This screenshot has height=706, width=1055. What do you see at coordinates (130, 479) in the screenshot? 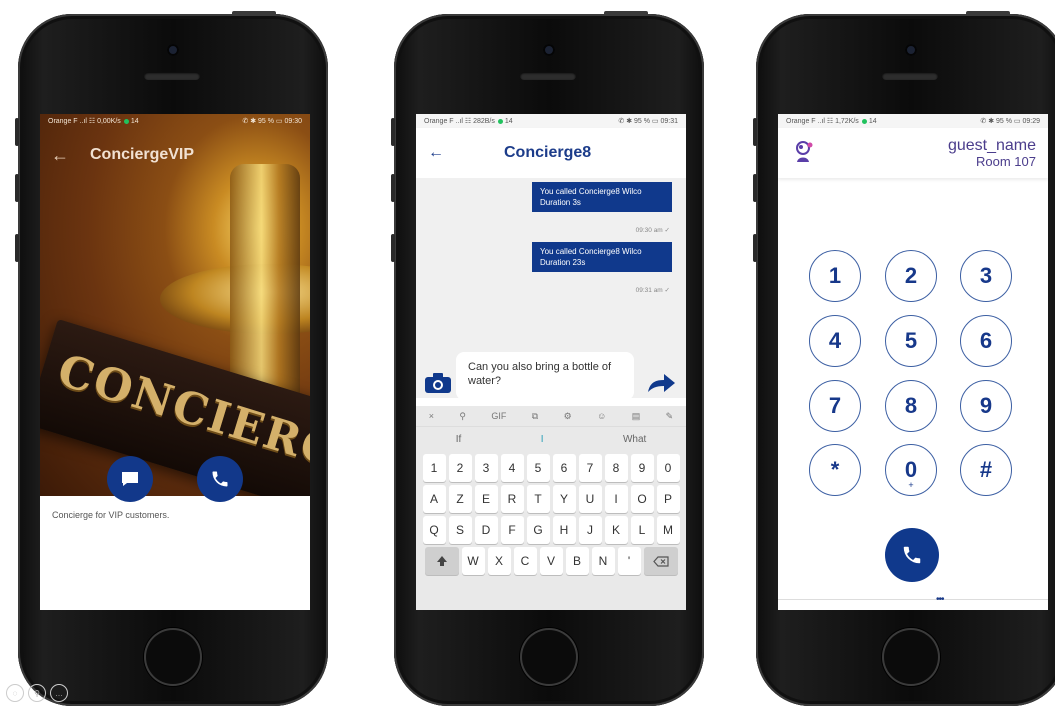
I see `chat-button` at bounding box center [130, 479].